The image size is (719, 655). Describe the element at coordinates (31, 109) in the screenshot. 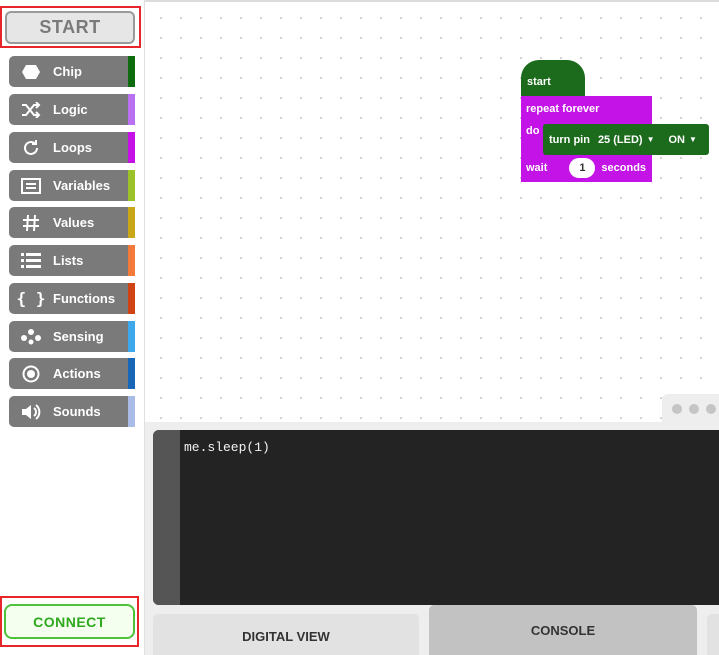

I see `shuffle-icon` at that location.